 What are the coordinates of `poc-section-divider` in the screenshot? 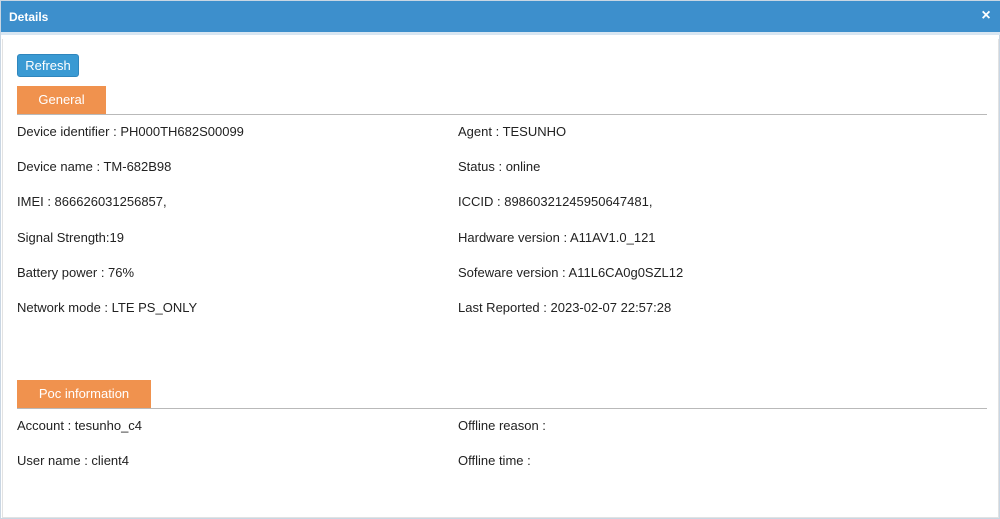 It's located at (502, 408).